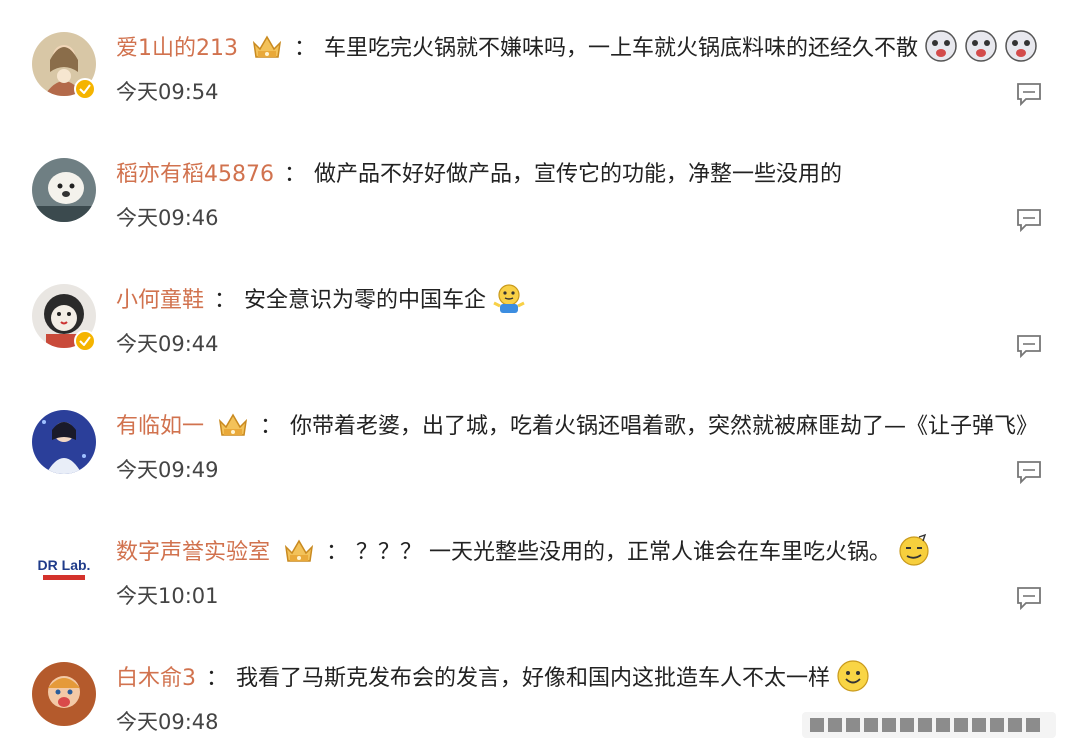  Describe the element at coordinates (167, 344) in the screenshot. I see `comment-time: 今天09:44` at that location.